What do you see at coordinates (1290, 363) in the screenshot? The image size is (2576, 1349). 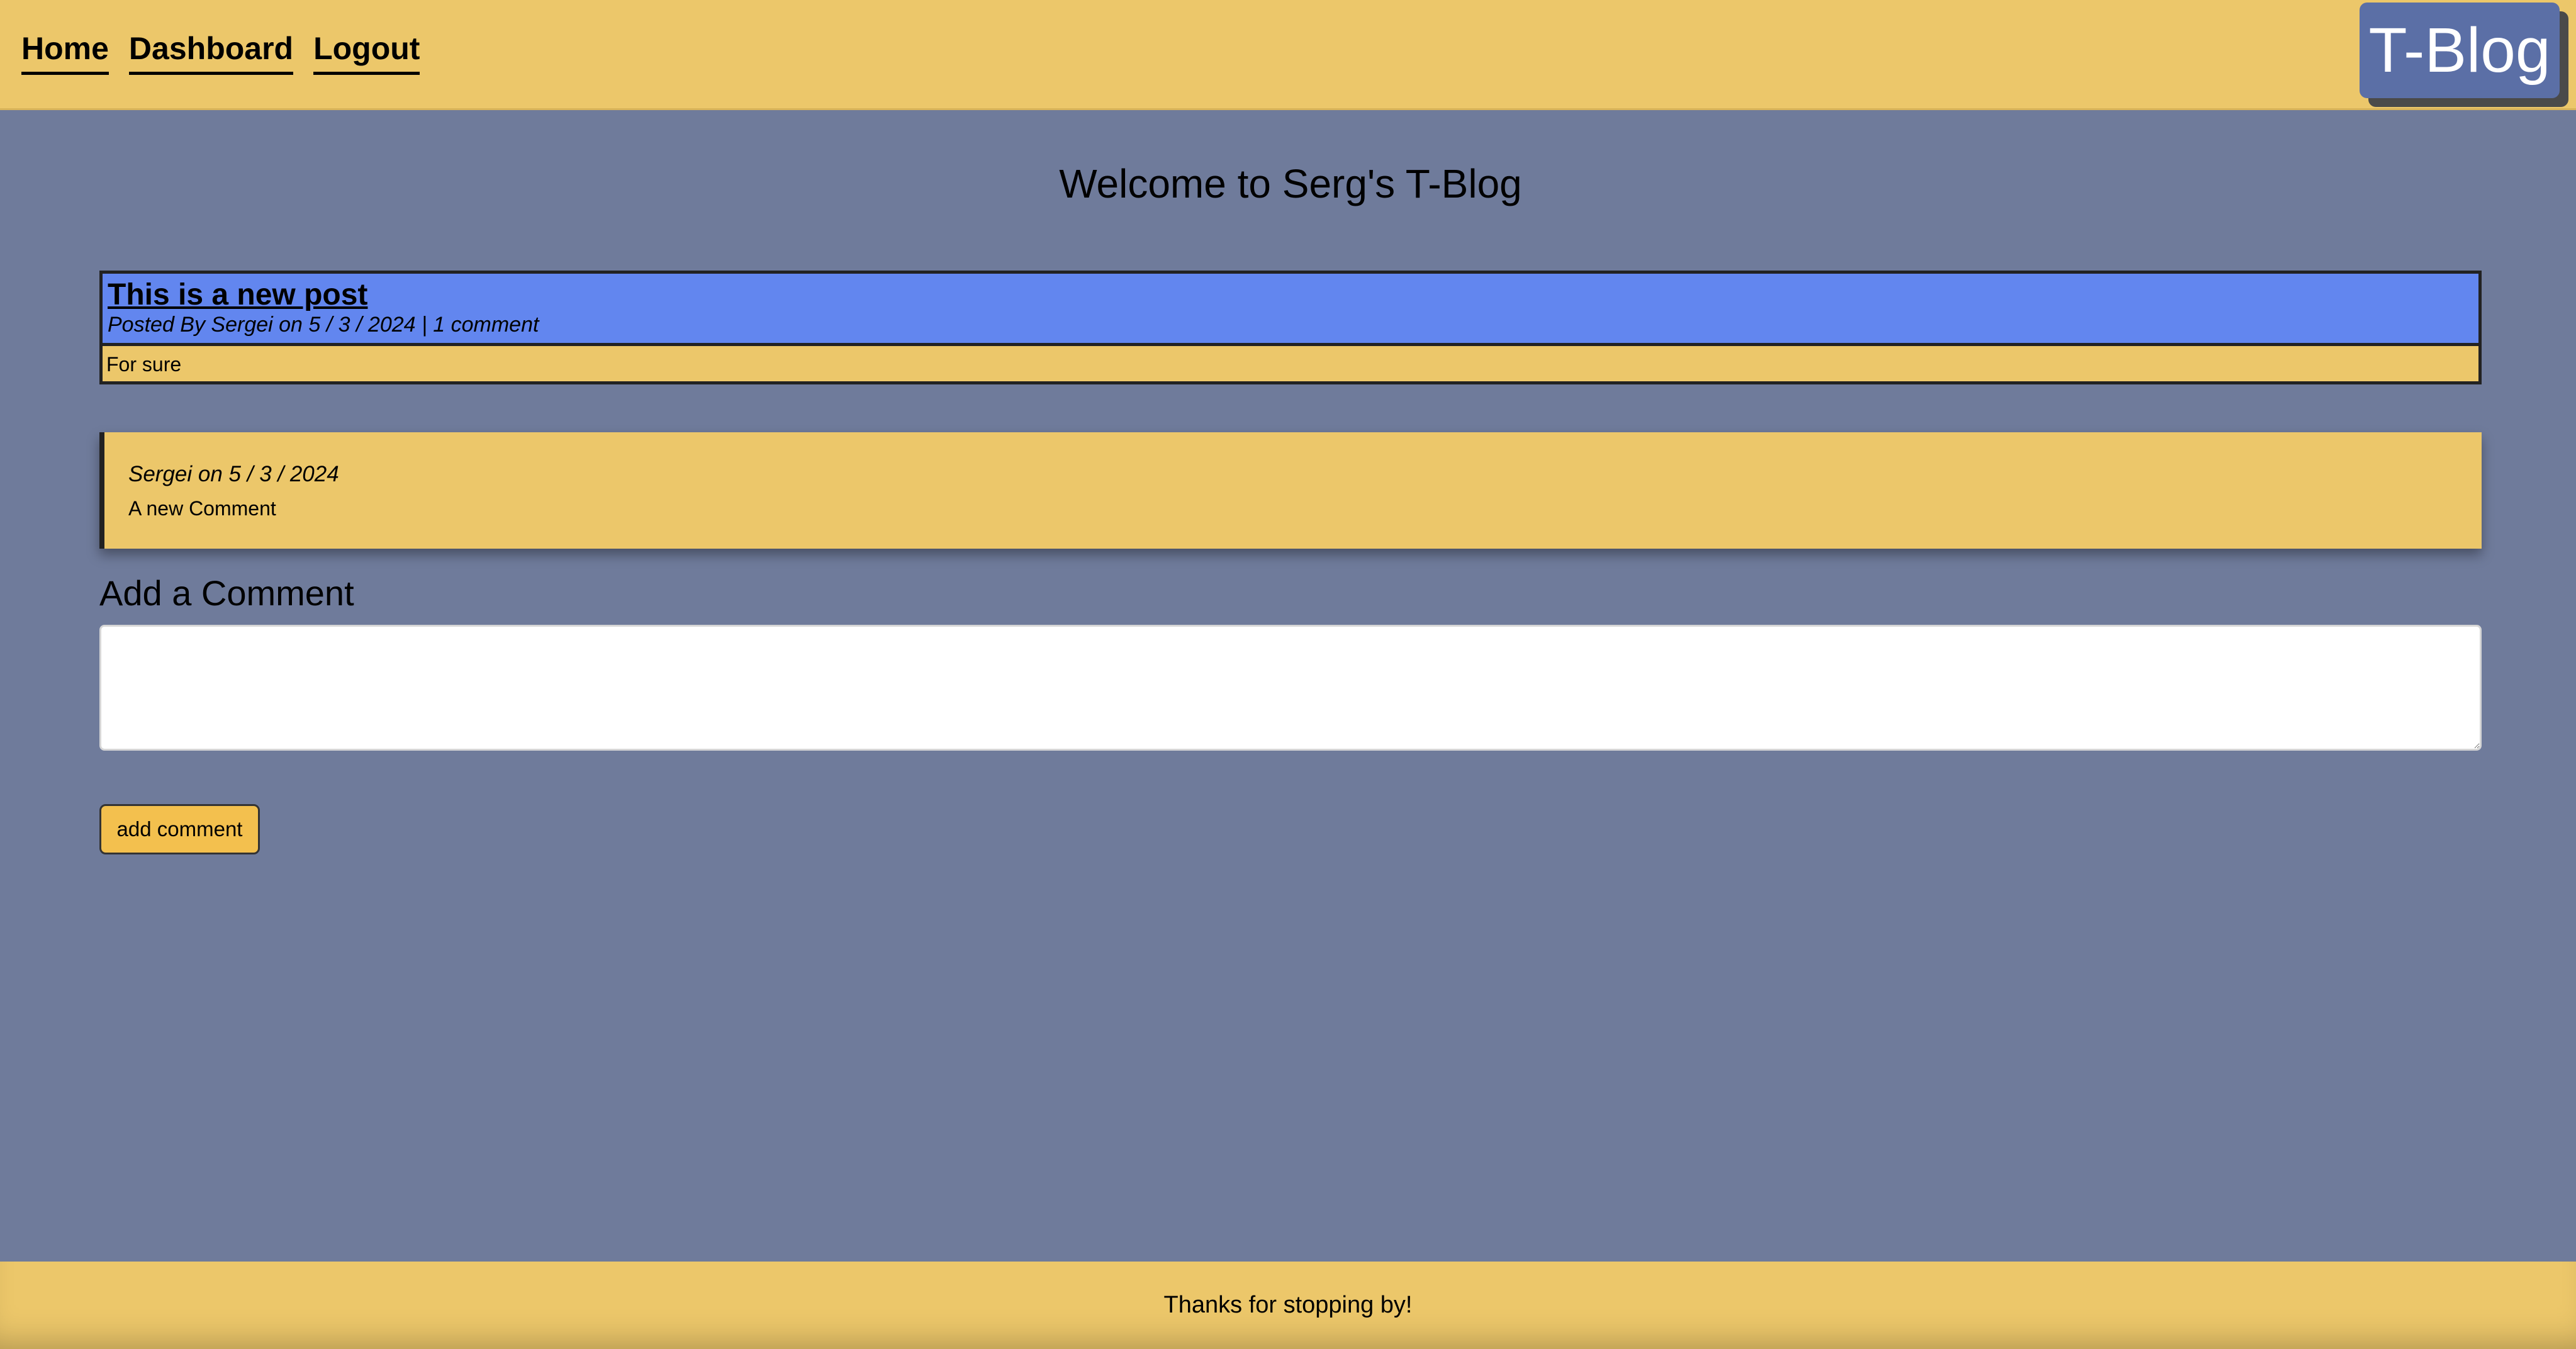 I see `post-body: For sure` at bounding box center [1290, 363].